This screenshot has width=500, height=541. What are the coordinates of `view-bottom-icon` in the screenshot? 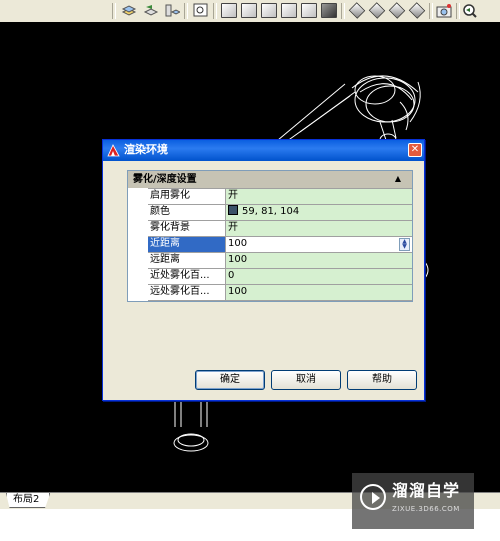 It's located at (249, 10).